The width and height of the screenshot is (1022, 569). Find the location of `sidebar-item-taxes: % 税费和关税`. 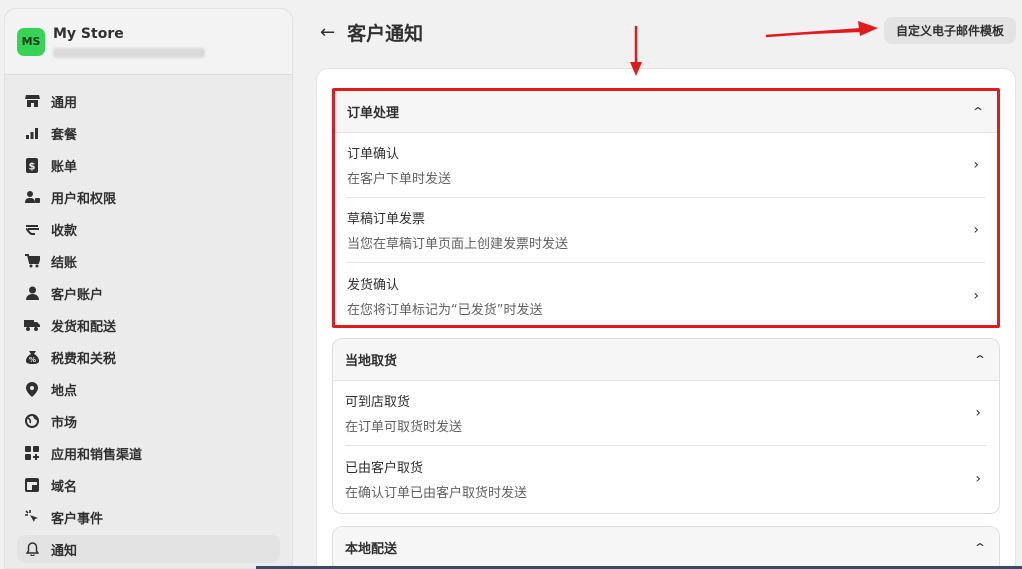

sidebar-item-taxes: % 税费和关税 is located at coordinates (148, 357).